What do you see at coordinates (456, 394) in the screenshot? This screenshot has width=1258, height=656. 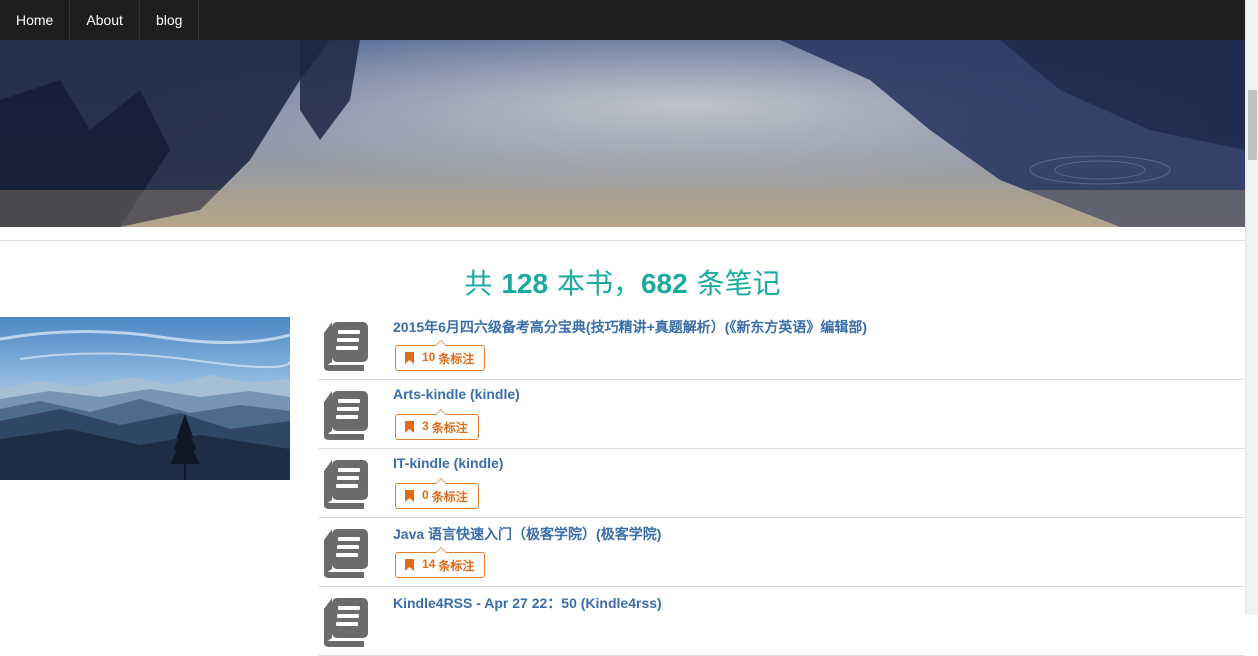 I see `book-title-link: Arts-kindle (kindle)` at bounding box center [456, 394].